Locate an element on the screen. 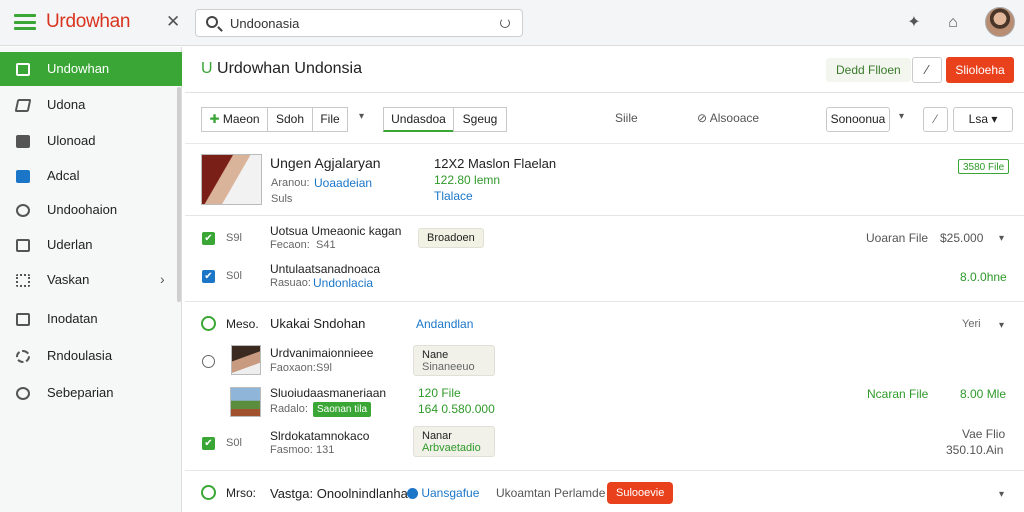 This screenshot has height=512, width=1024. row-sub-label: Fasmoo: is located at coordinates (291, 450).